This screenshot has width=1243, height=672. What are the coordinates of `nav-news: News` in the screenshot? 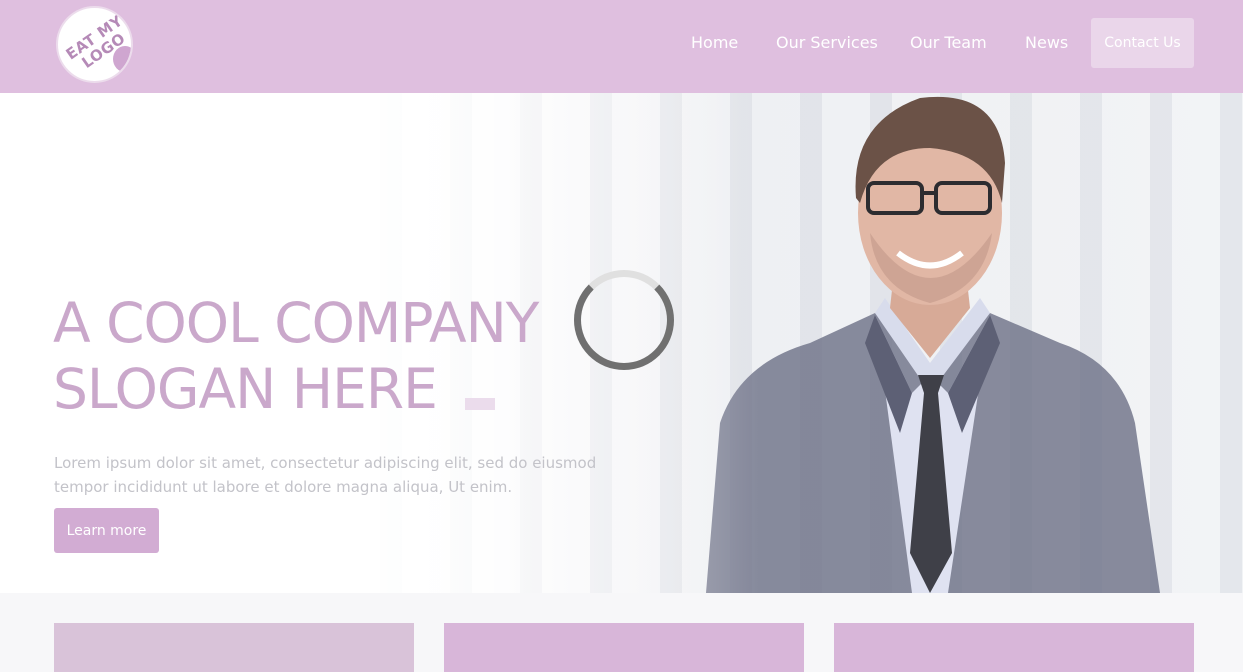 It's located at (1046, 42).